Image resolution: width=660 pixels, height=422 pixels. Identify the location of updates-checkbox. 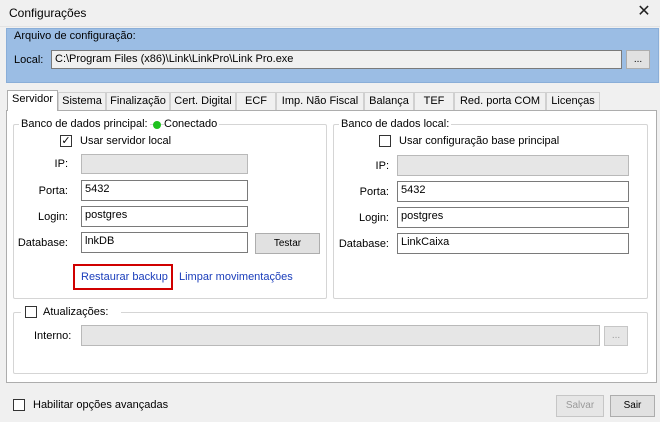
(31, 312).